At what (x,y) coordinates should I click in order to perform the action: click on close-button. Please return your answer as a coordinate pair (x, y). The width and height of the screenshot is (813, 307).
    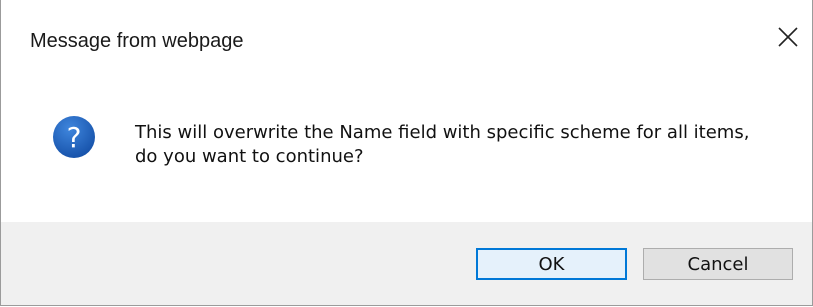
    Looking at the image, I should click on (789, 37).